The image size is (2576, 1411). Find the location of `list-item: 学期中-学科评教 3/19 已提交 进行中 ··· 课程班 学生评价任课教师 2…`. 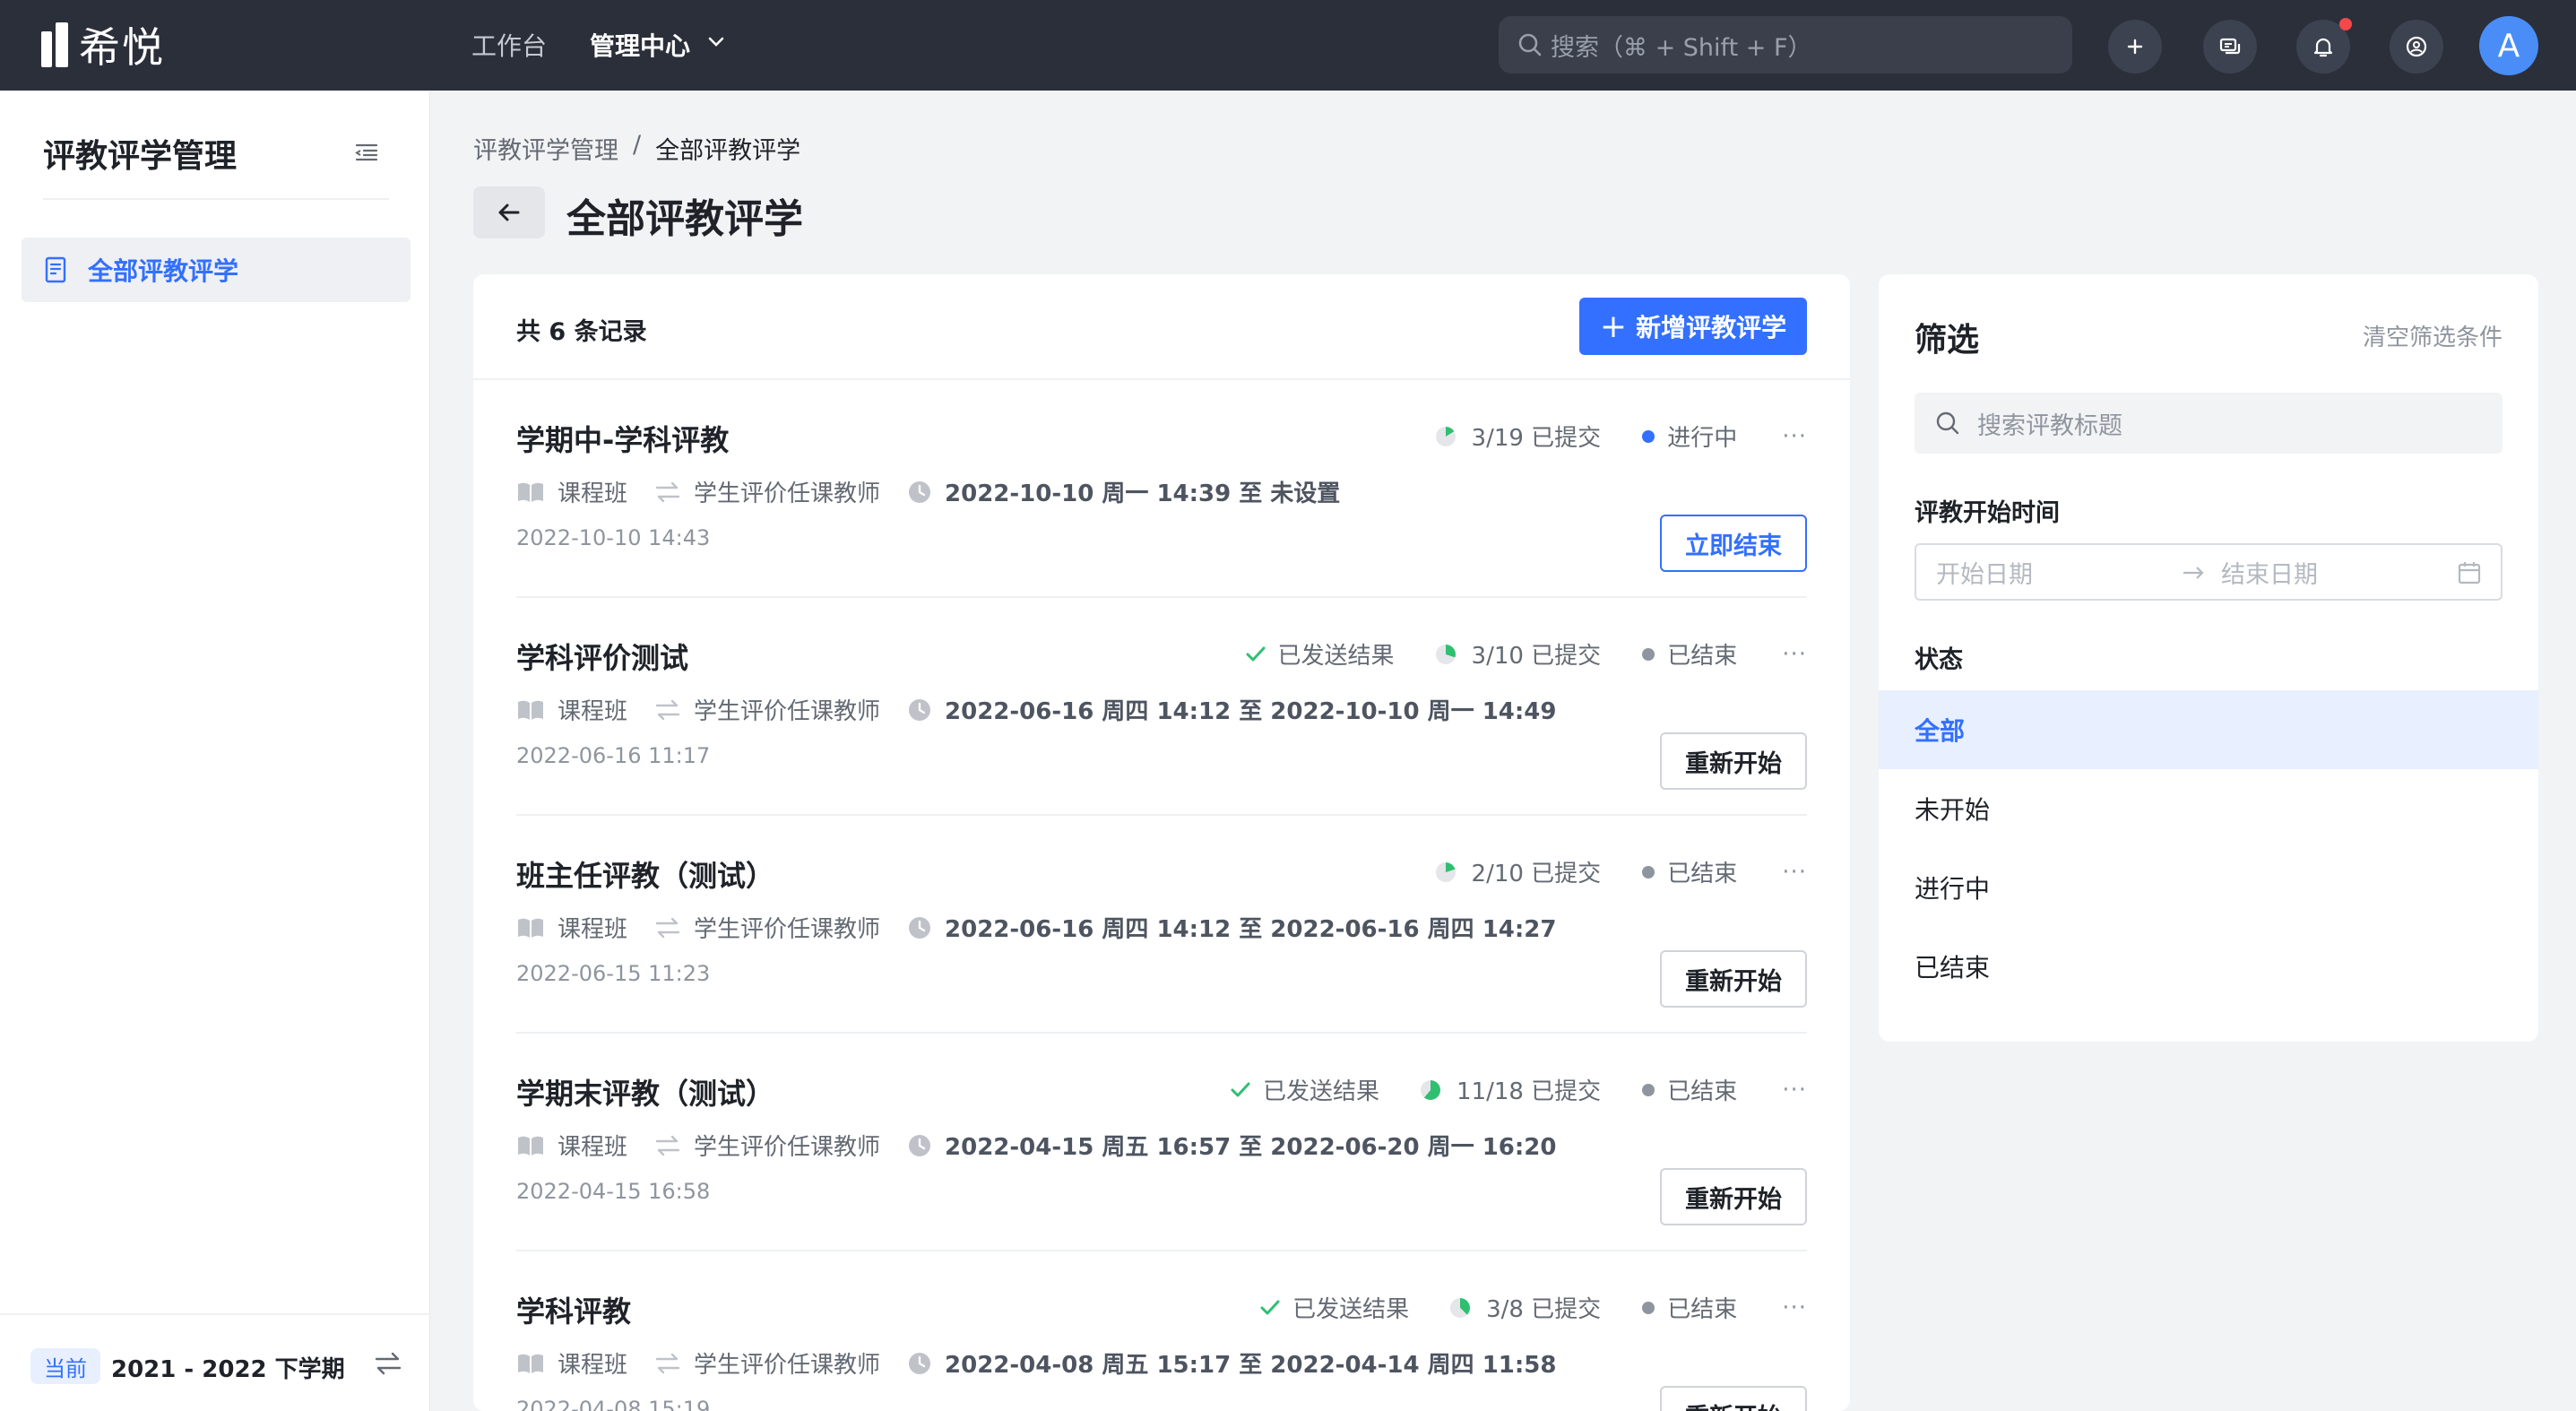

list-item: 学期中-学科评教 3/19 已提交 进行中 ··· 课程班 学生评价任课教师 2… is located at coordinates (1161, 489).